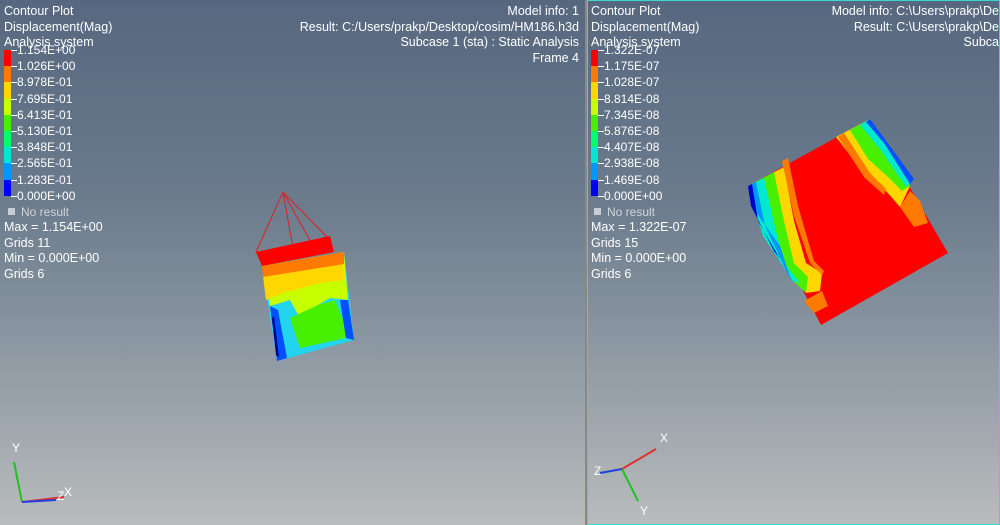  What do you see at coordinates (45, 82) in the screenshot?
I see `legend-value: 8.978E-01` at bounding box center [45, 82].